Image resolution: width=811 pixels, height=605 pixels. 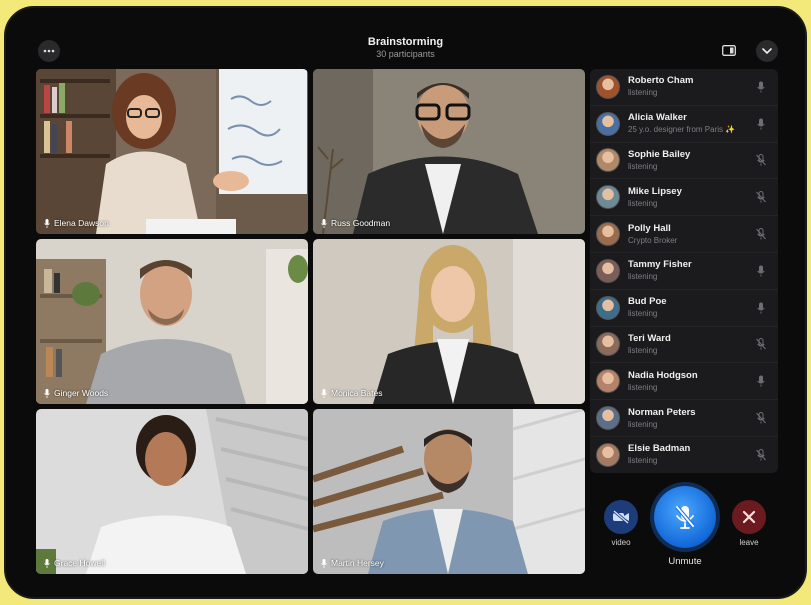 What do you see at coordinates (684, 198) in the screenshot?
I see `participant-row: Mike Lipsey listening` at bounding box center [684, 198].